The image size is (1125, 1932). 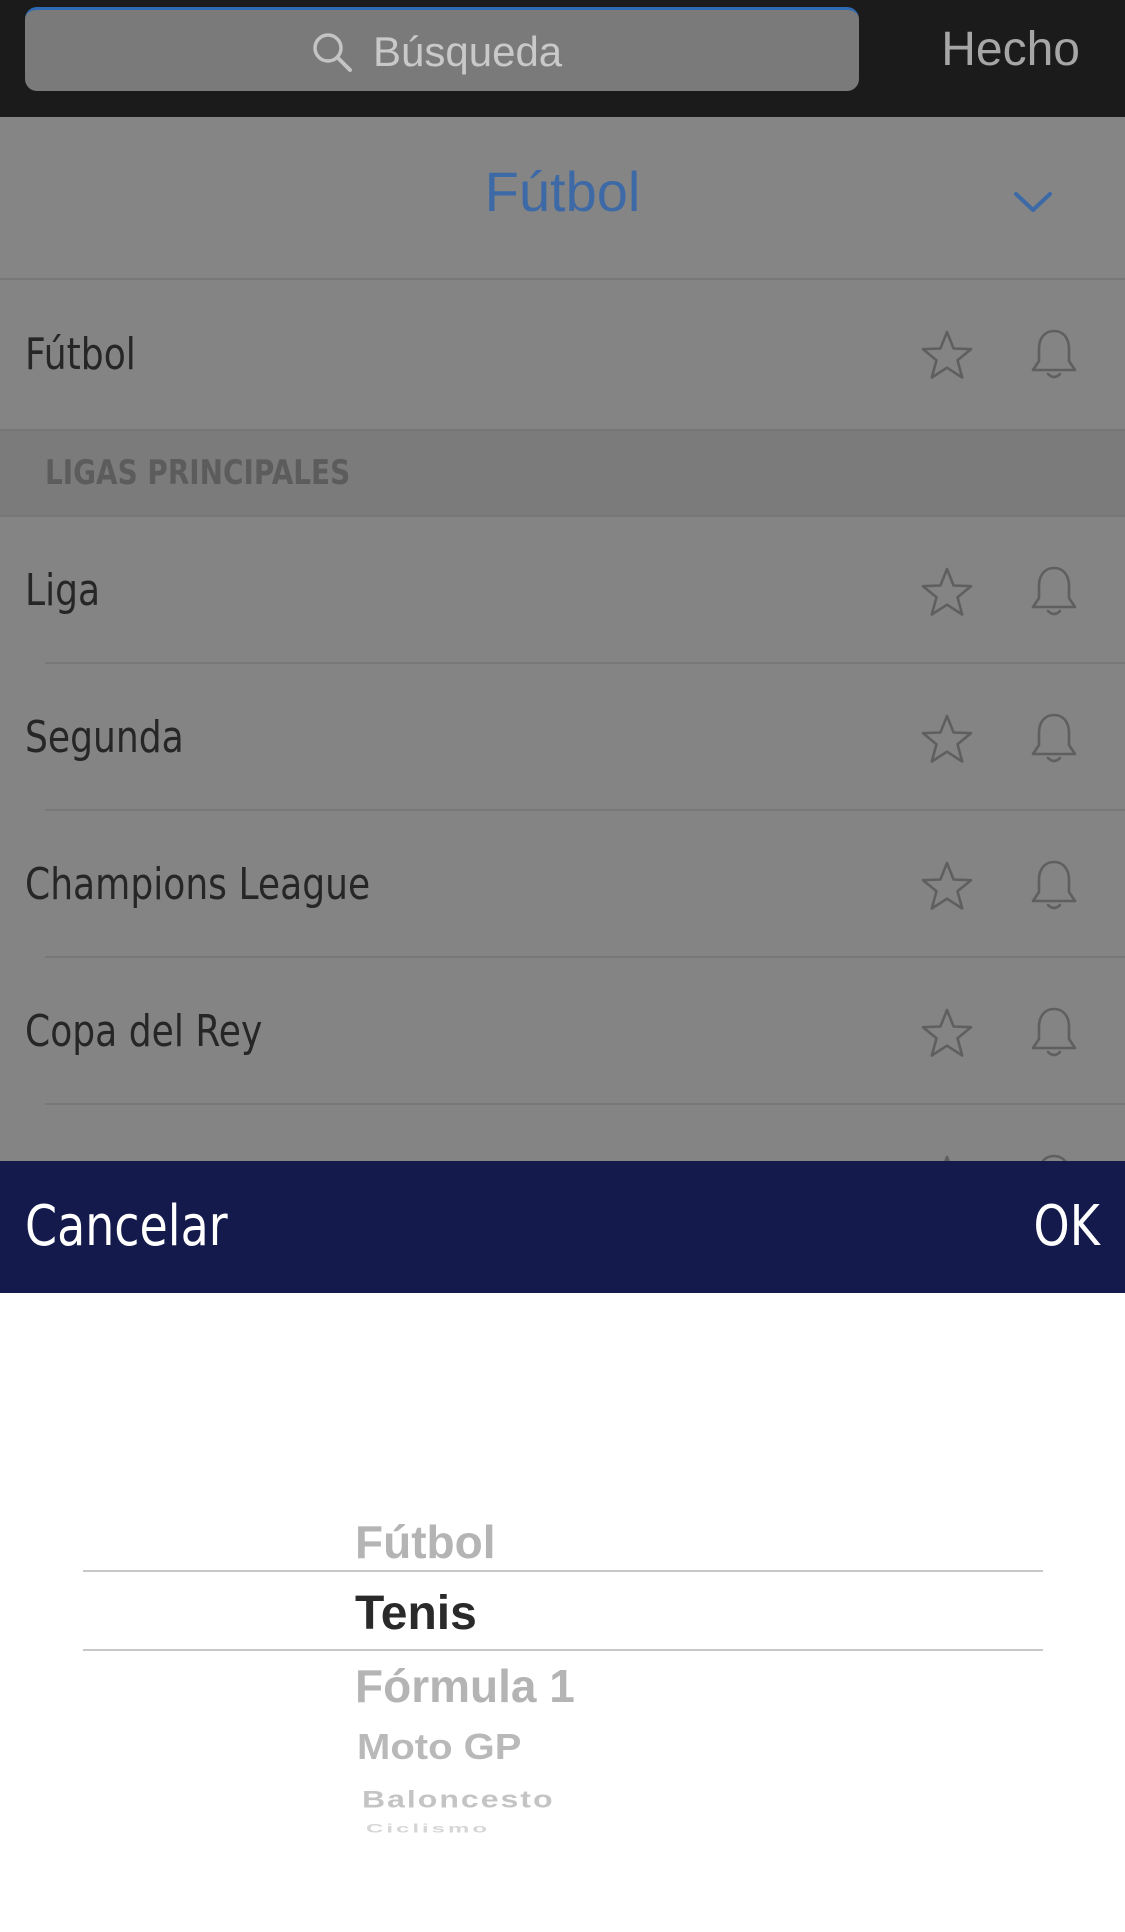 What do you see at coordinates (1010, 50) in the screenshot?
I see `done-button: Hecho` at bounding box center [1010, 50].